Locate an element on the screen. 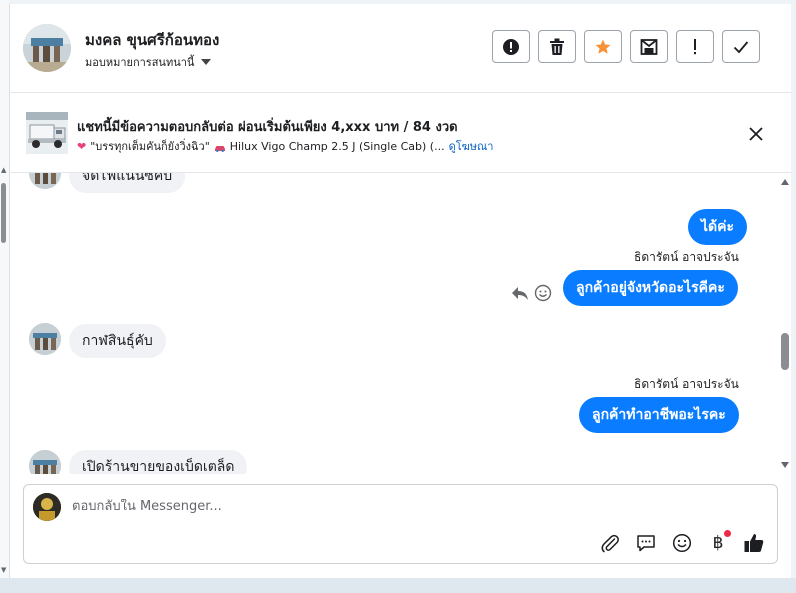  left-scrollbar: ▲ ▼ is located at coordinates (4, 296).